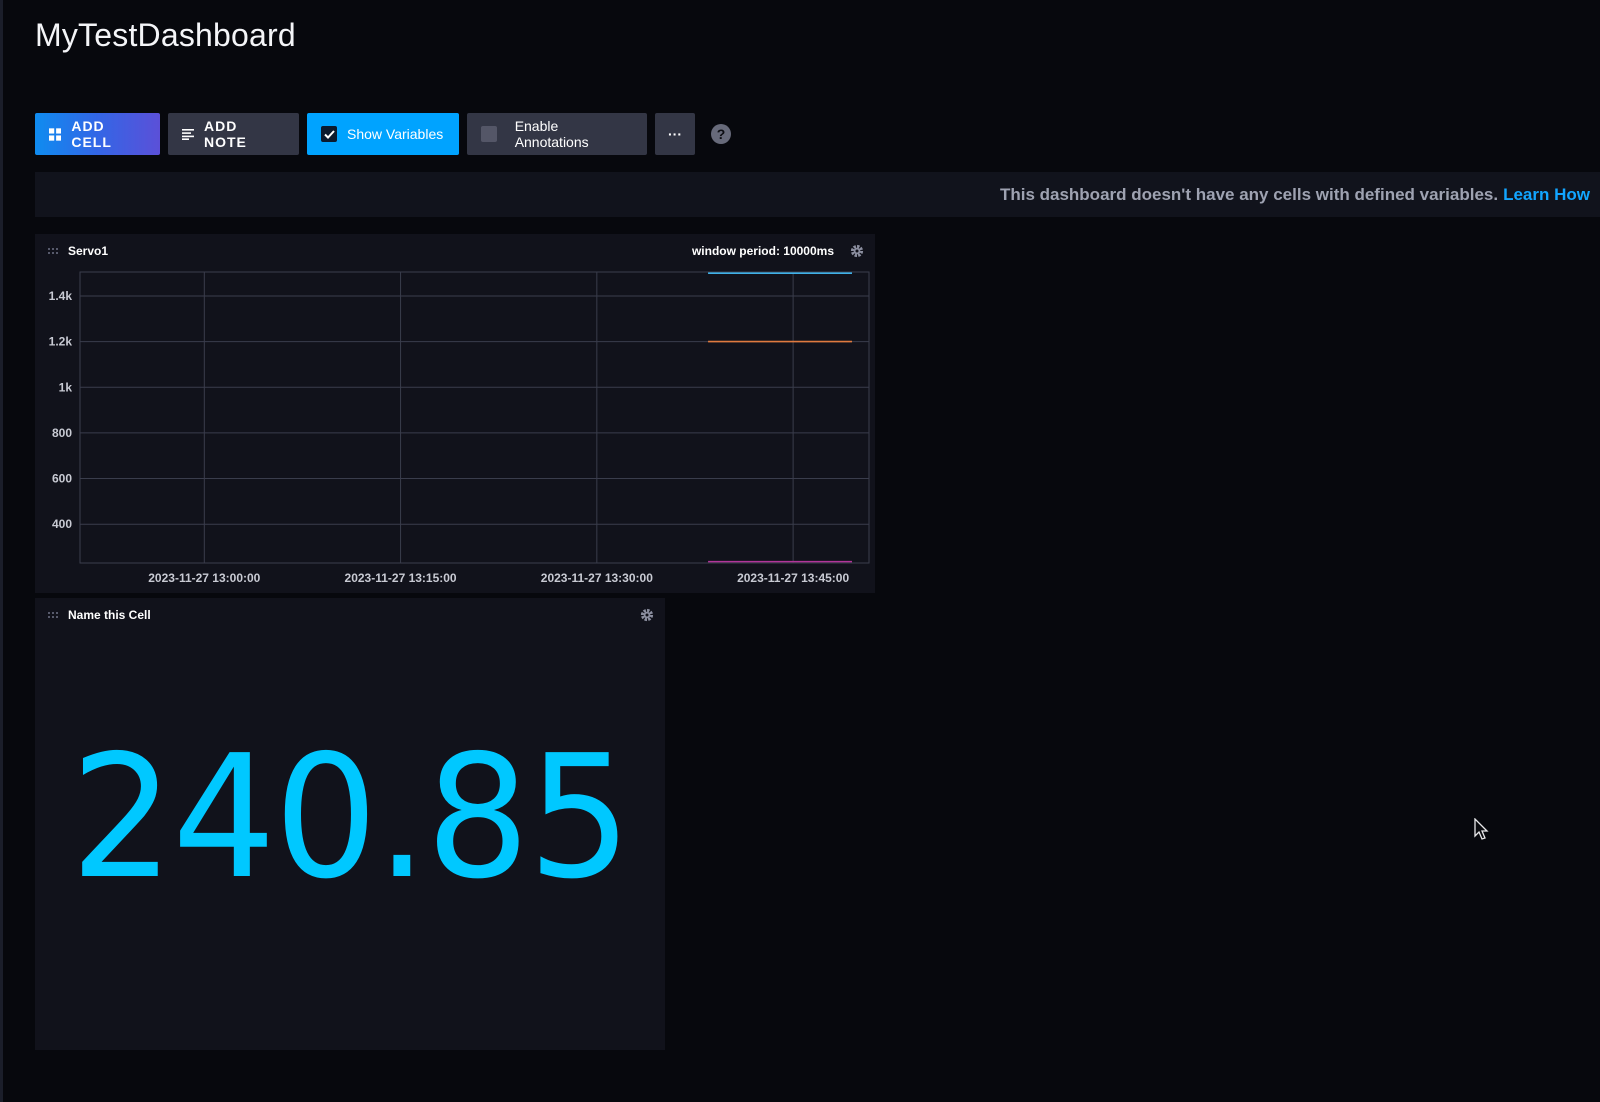 The image size is (1600, 1102). What do you see at coordinates (1, 551) in the screenshot?
I see `window-left-edge` at bounding box center [1, 551].